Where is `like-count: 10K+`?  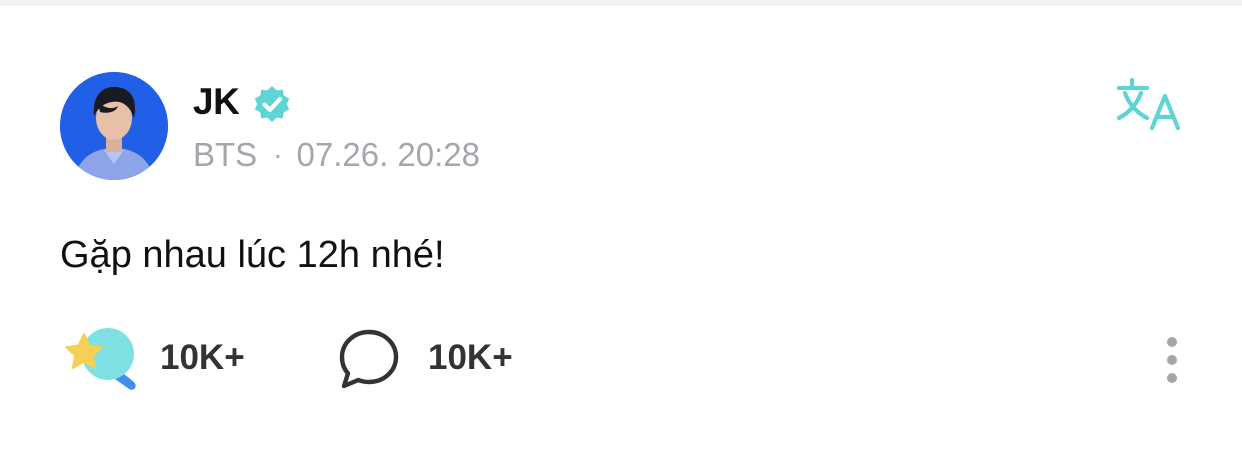 like-count: 10K+ is located at coordinates (202, 357).